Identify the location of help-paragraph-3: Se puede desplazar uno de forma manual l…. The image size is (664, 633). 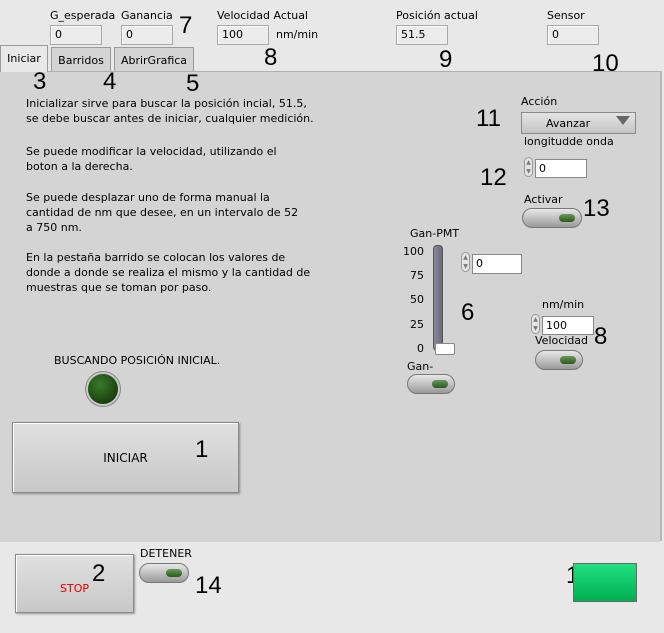
(162, 212).